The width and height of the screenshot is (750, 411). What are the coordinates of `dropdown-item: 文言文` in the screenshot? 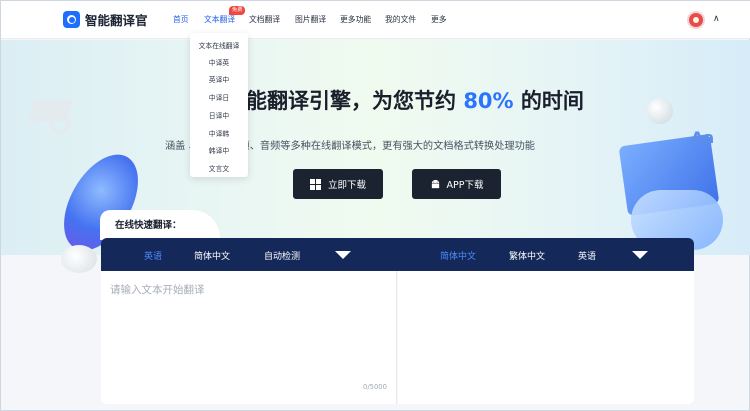 It's located at (219, 168).